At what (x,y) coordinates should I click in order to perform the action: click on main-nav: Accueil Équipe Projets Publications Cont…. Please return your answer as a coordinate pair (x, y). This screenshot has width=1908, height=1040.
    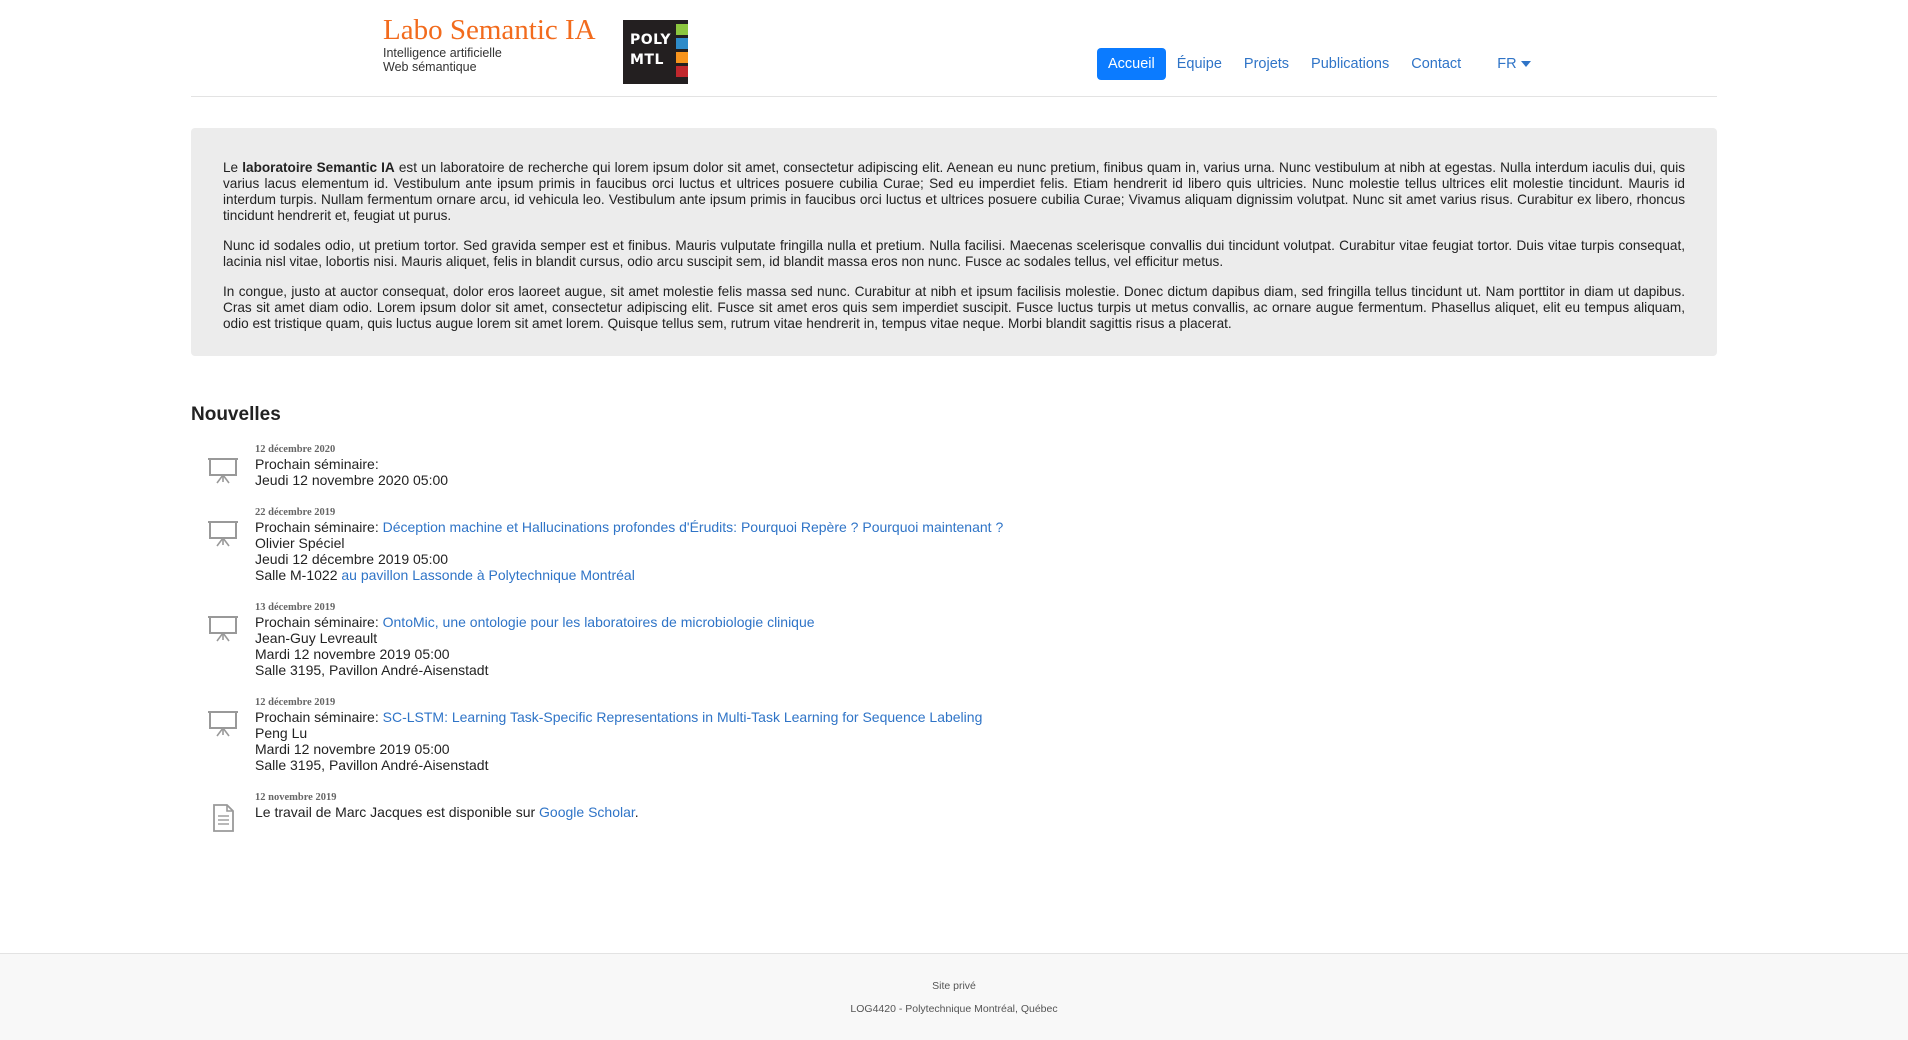
    Looking at the image, I should click on (1319, 64).